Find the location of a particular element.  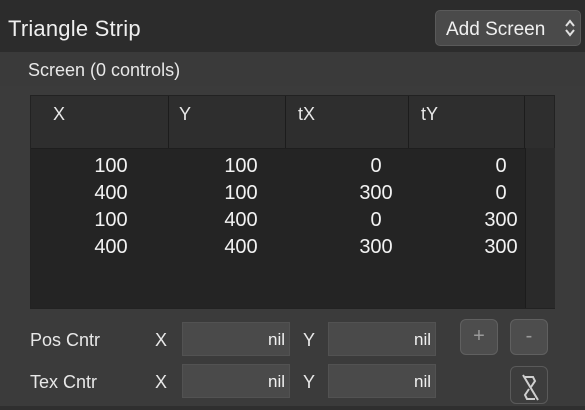

tex-center-x-field: nil is located at coordinates (236, 381).